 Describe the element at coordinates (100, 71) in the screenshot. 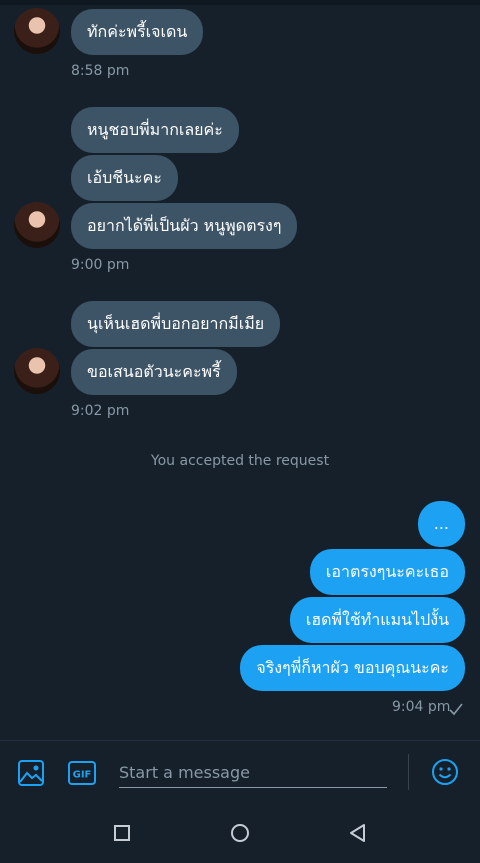

I see `timestamp: 8:58 pm` at that location.